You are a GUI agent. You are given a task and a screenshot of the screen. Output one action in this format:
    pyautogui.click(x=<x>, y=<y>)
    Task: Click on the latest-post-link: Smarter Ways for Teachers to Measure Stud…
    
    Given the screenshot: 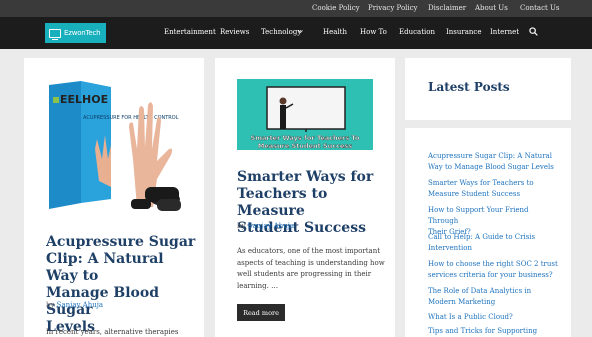 What is the action you would take?
    pyautogui.click(x=493, y=189)
    